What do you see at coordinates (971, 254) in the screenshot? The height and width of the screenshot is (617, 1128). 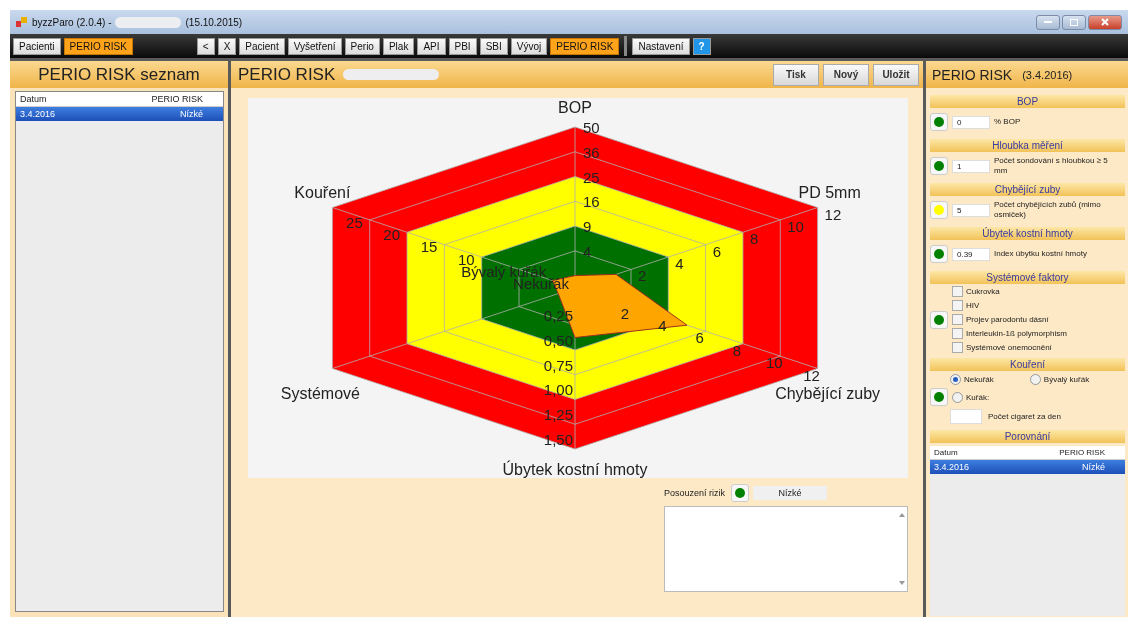 I see `value-field: 0.39` at bounding box center [971, 254].